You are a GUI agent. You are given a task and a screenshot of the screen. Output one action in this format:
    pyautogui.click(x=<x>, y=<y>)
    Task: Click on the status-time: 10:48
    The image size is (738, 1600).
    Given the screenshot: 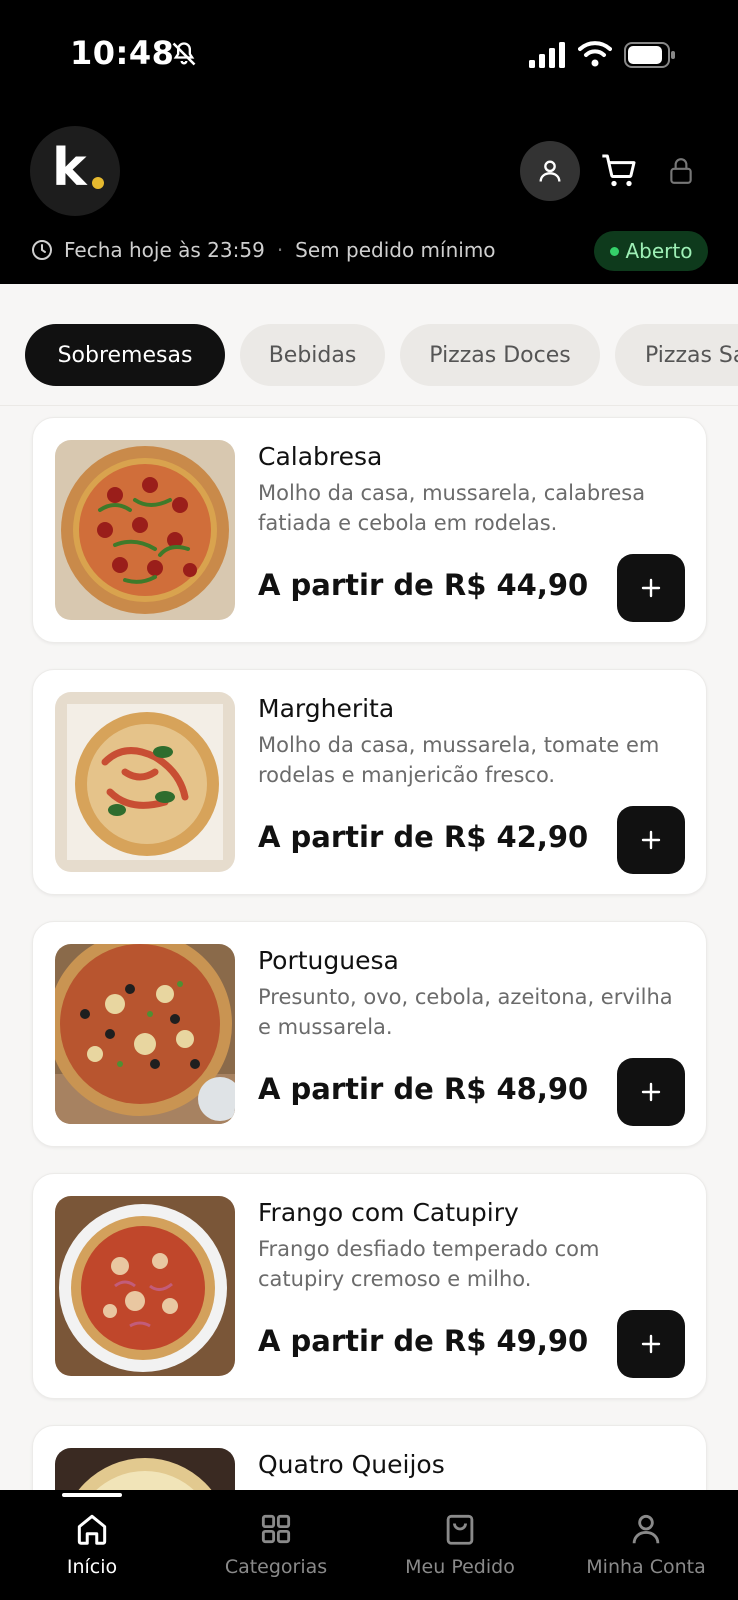 What is the action you would take?
    pyautogui.click(x=122, y=53)
    